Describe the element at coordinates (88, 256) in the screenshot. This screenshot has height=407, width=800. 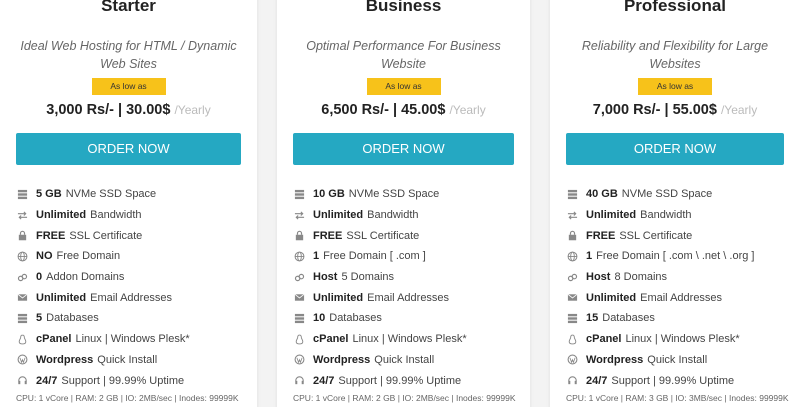
I see `feature-text: Free Domain` at that location.